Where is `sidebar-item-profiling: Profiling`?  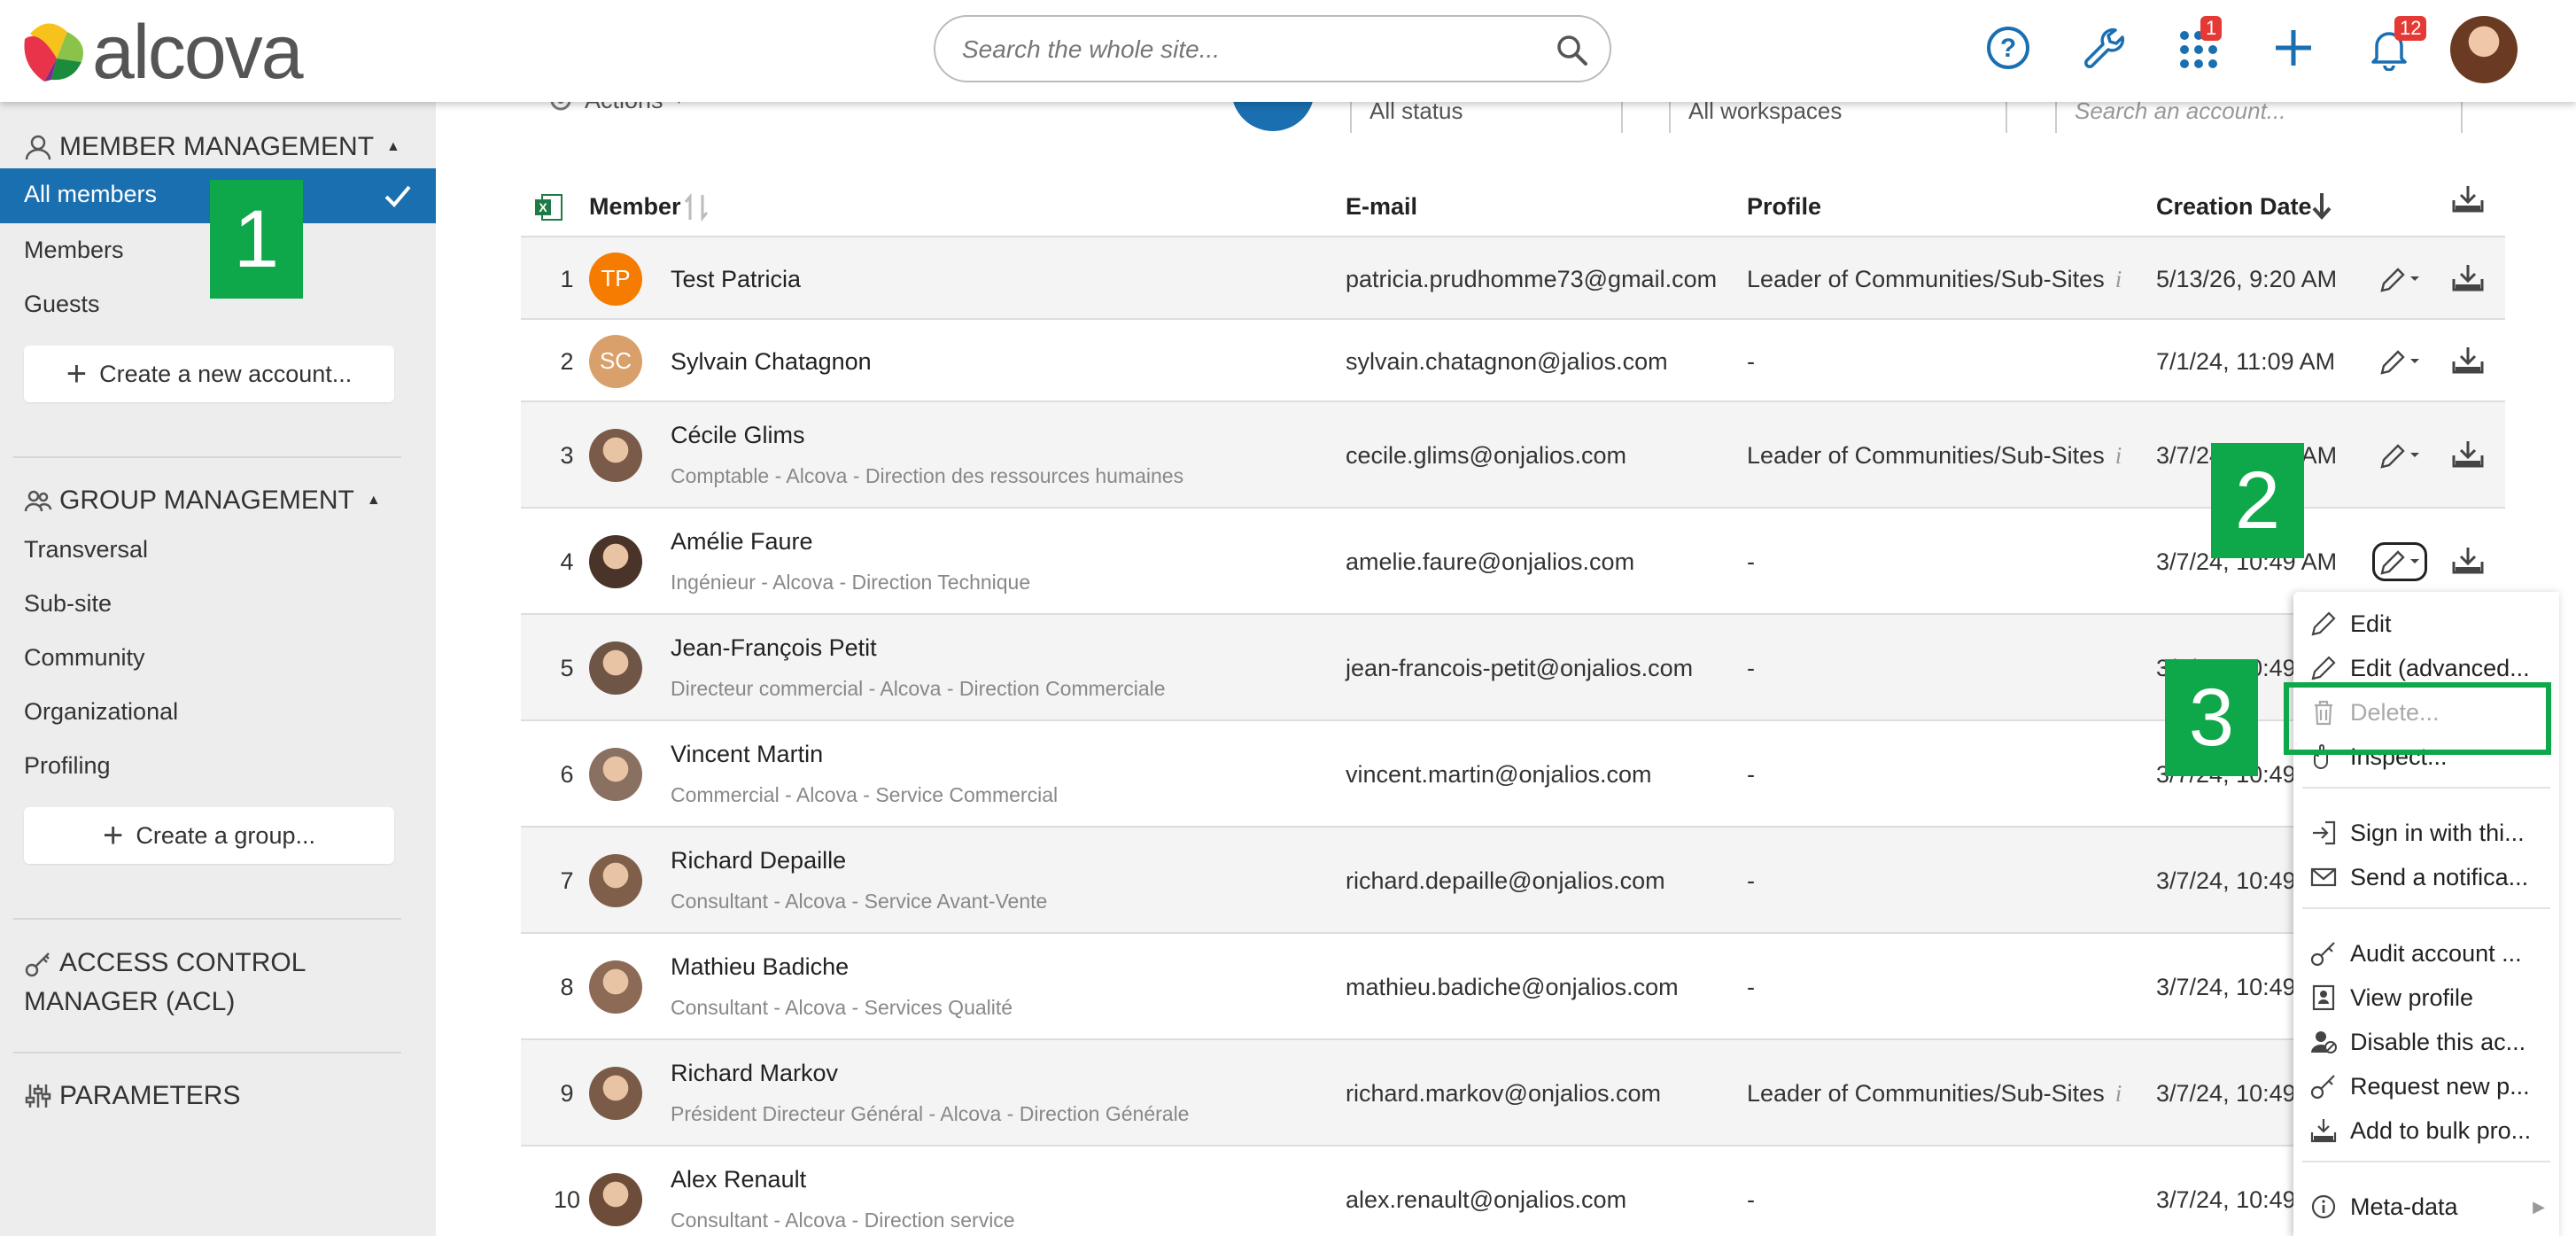 sidebar-item-profiling: Profiling is located at coordinates (67, 766).